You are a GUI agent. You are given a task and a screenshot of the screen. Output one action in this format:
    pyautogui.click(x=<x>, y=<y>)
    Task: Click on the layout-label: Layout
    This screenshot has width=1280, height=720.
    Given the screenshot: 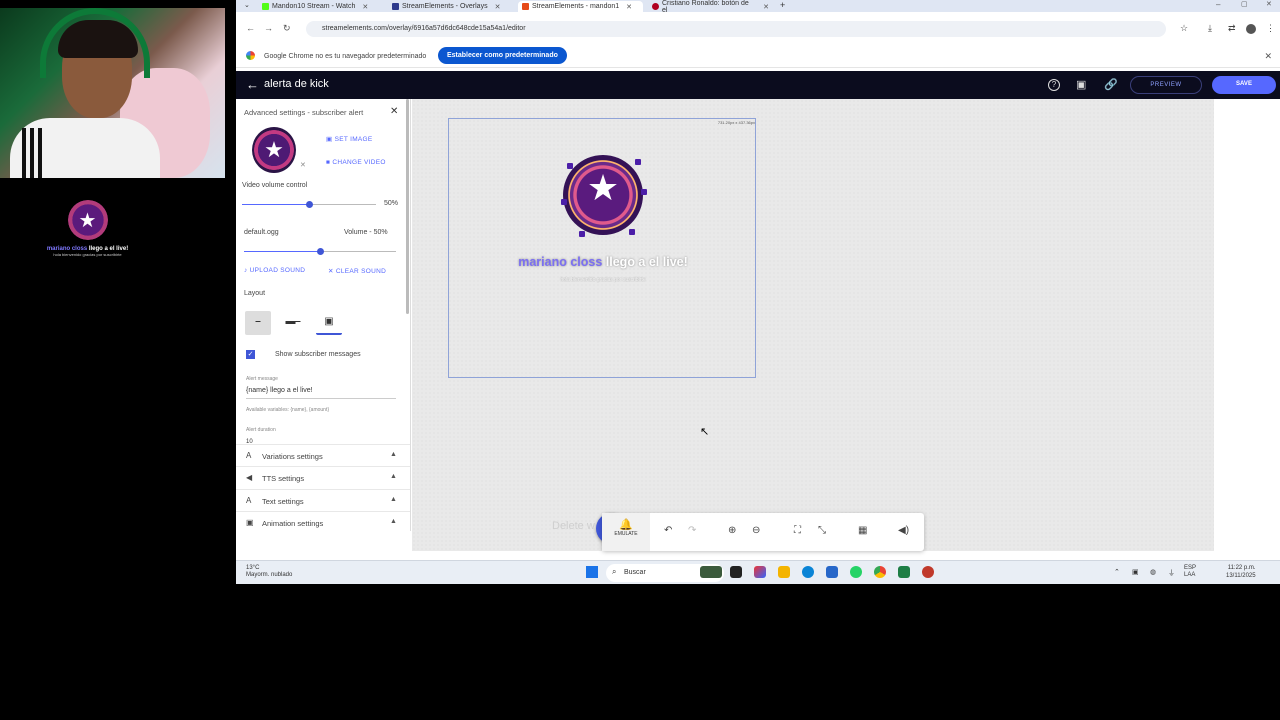 What is the action you would take?
    pyautogui.click(x=255, y=293)
    